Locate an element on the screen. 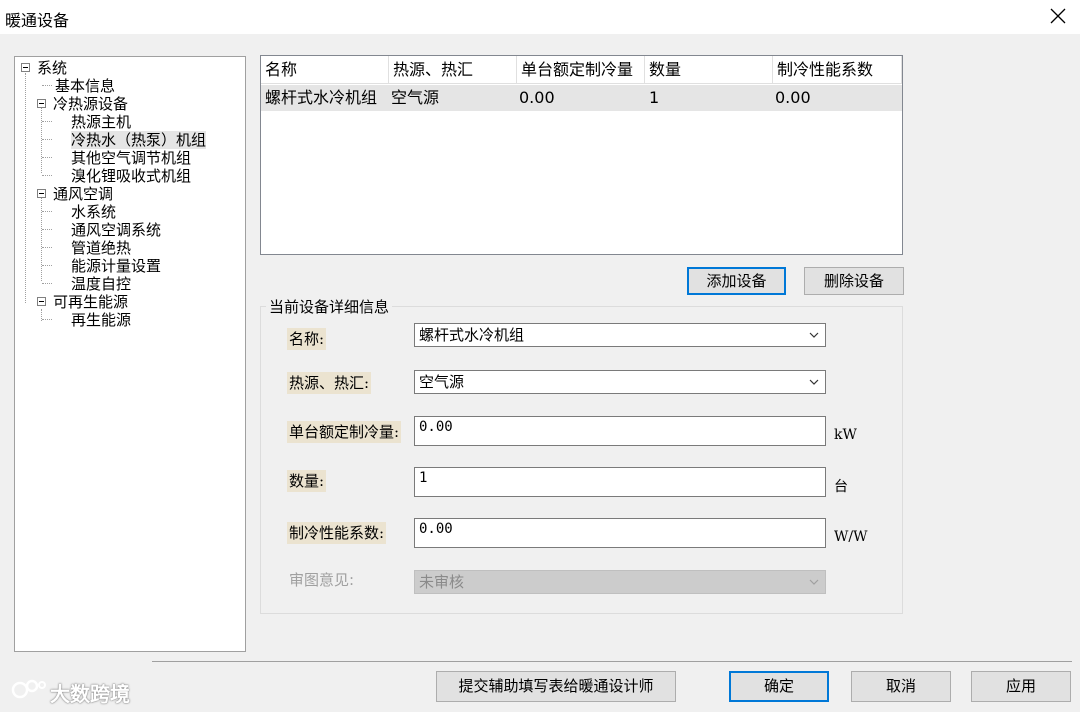 The width and height of the screenshot is (1080, 712). tree-item-chiller-heatpump: 冷热水（热泵）机组 is located at coordinates (139, 140).